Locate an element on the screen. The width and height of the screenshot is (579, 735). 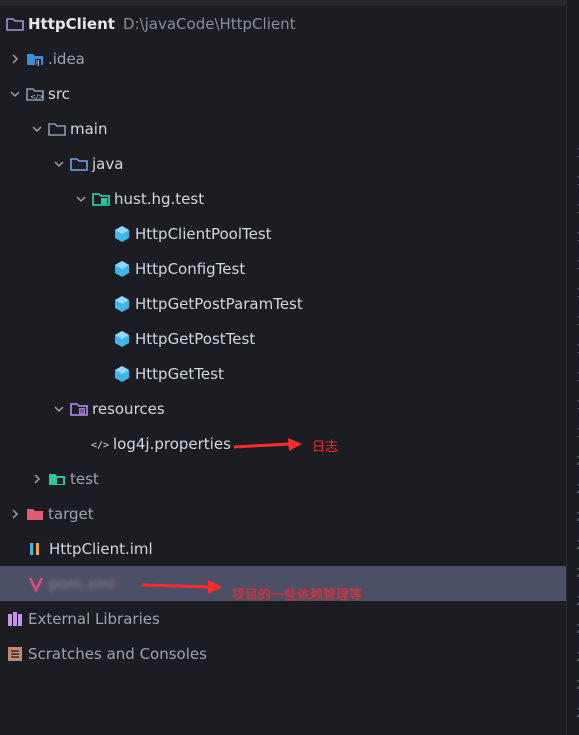
idea-folder-icon: IJ is located at coordinates (35, 59).